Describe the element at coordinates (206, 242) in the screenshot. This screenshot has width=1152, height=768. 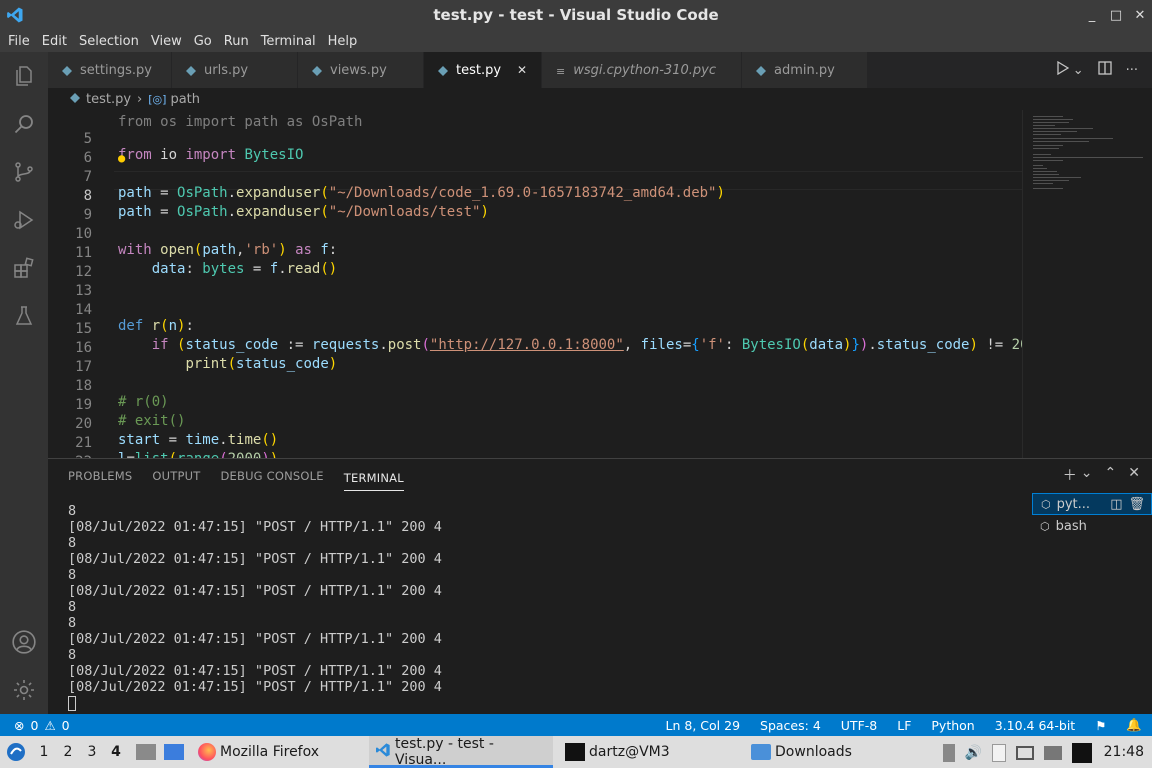
I see `code-line: 10 with open(path,'rb') as f:` at that location.